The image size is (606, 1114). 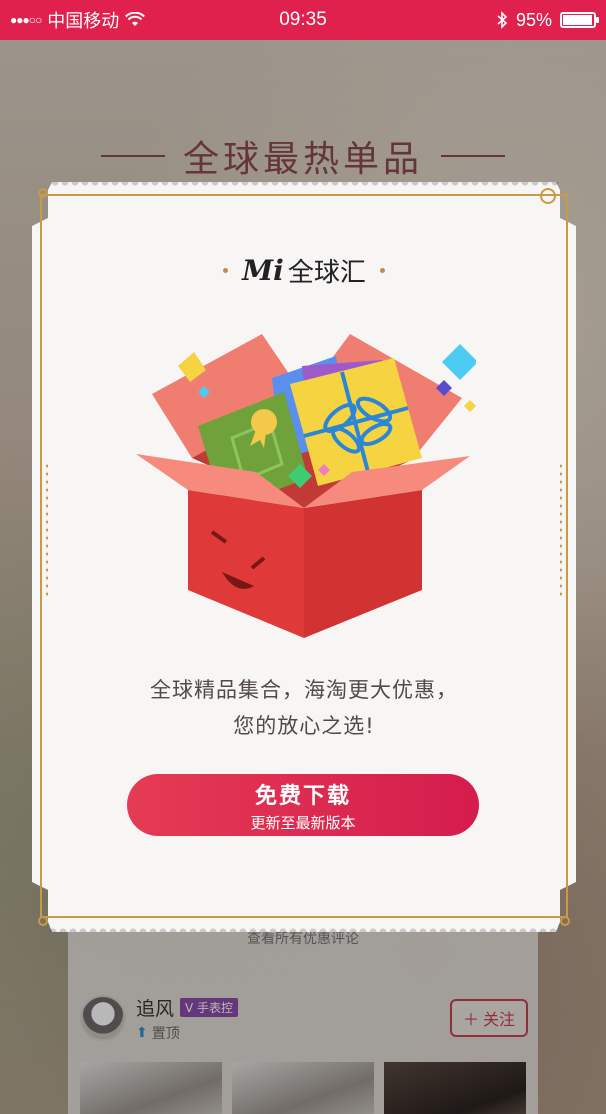 What do you see at coordinates (26, 20) in the screenshot?
I see `signal-icon: ●●●○○` at bounding box center [26, 20].